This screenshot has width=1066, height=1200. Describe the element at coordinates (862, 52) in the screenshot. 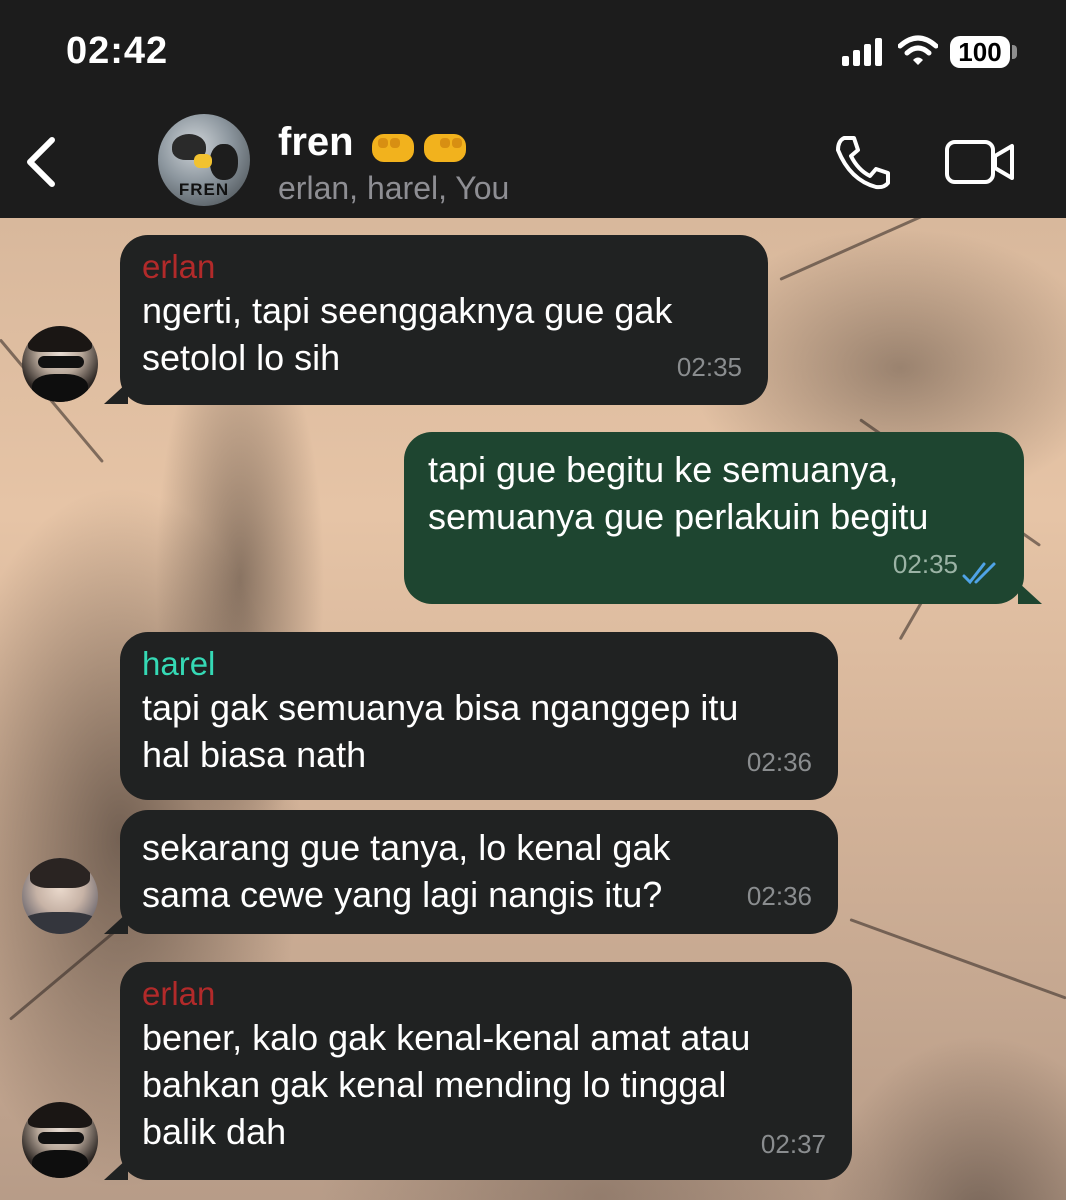

I see `signal-icon` at that location.